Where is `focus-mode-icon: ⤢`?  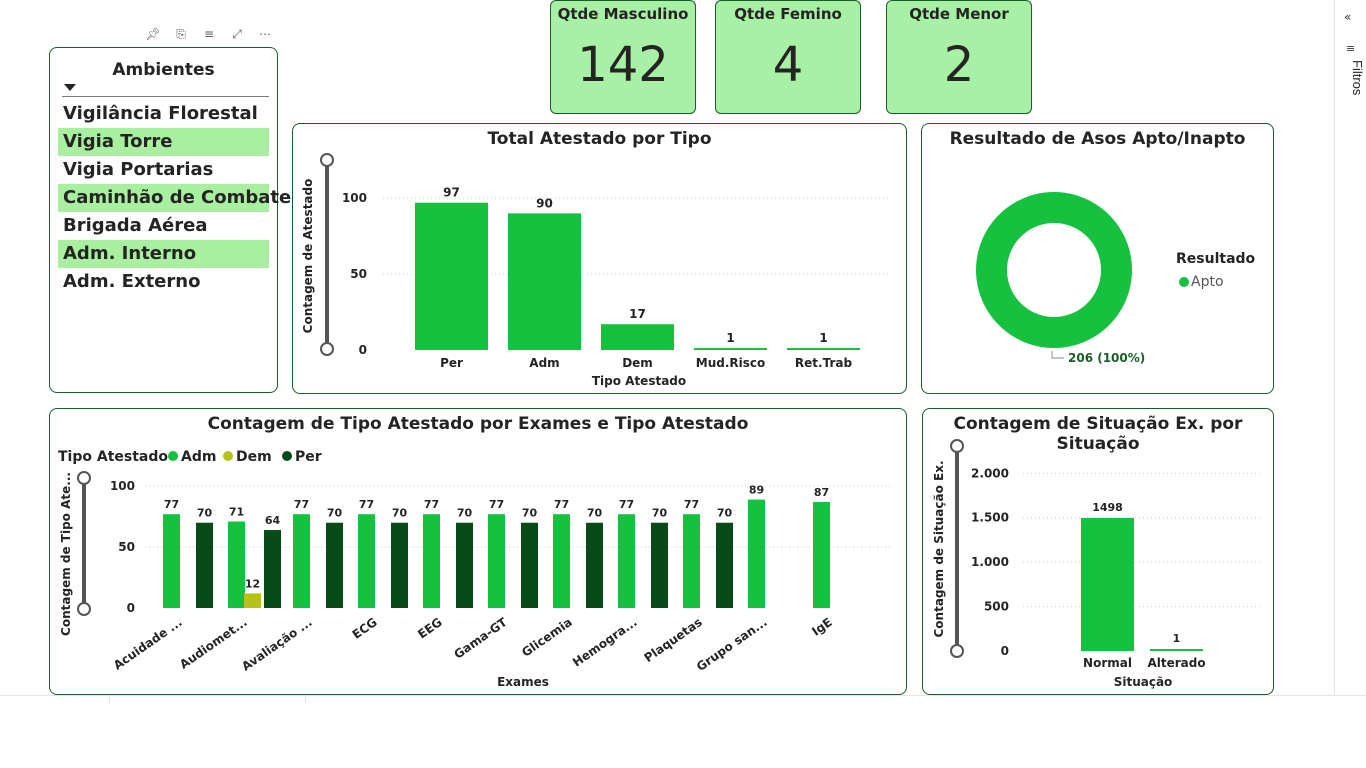
focus-mode-icon: ⤢ is located at coordinates (237, 34).